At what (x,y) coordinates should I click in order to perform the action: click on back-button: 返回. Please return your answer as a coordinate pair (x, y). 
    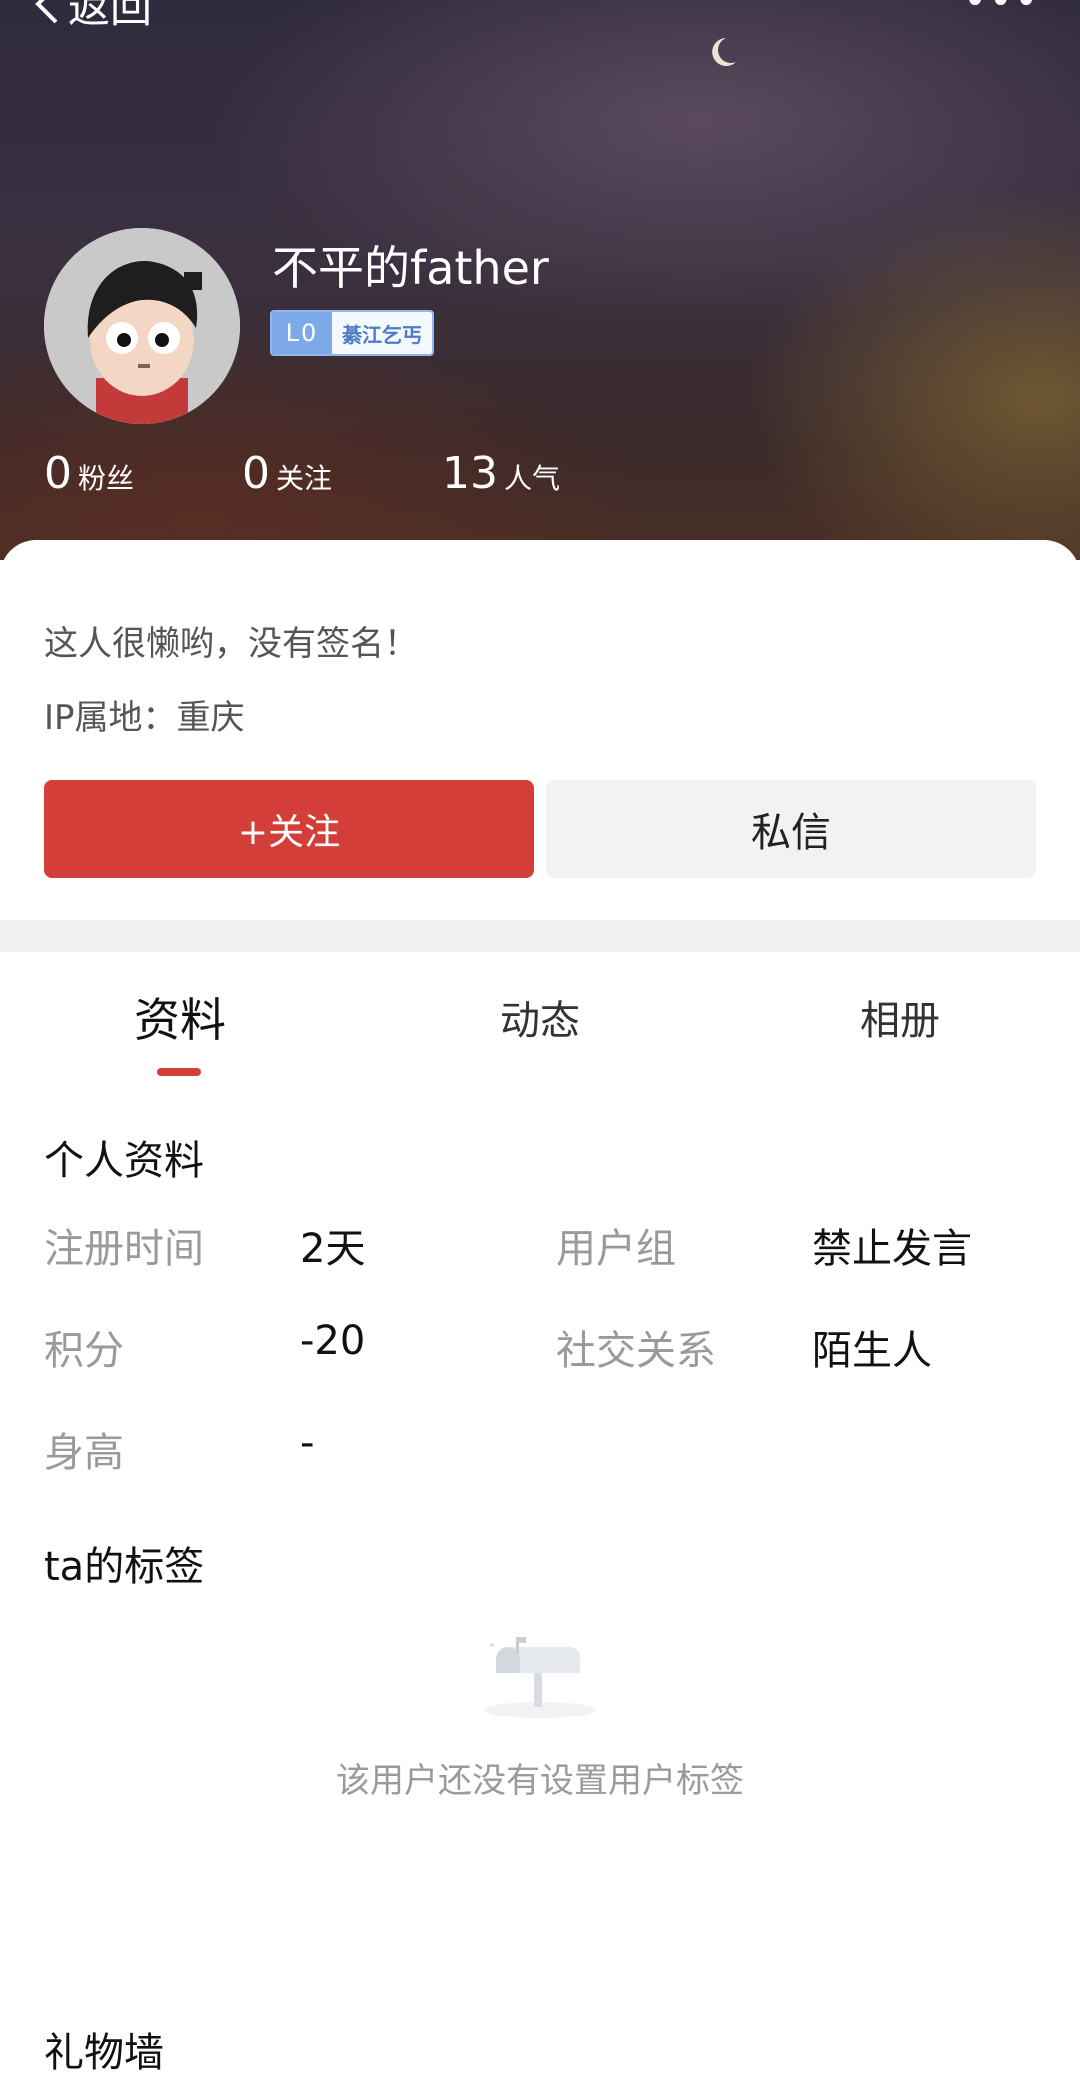
    Looking at the image, I should click on (91, 16).